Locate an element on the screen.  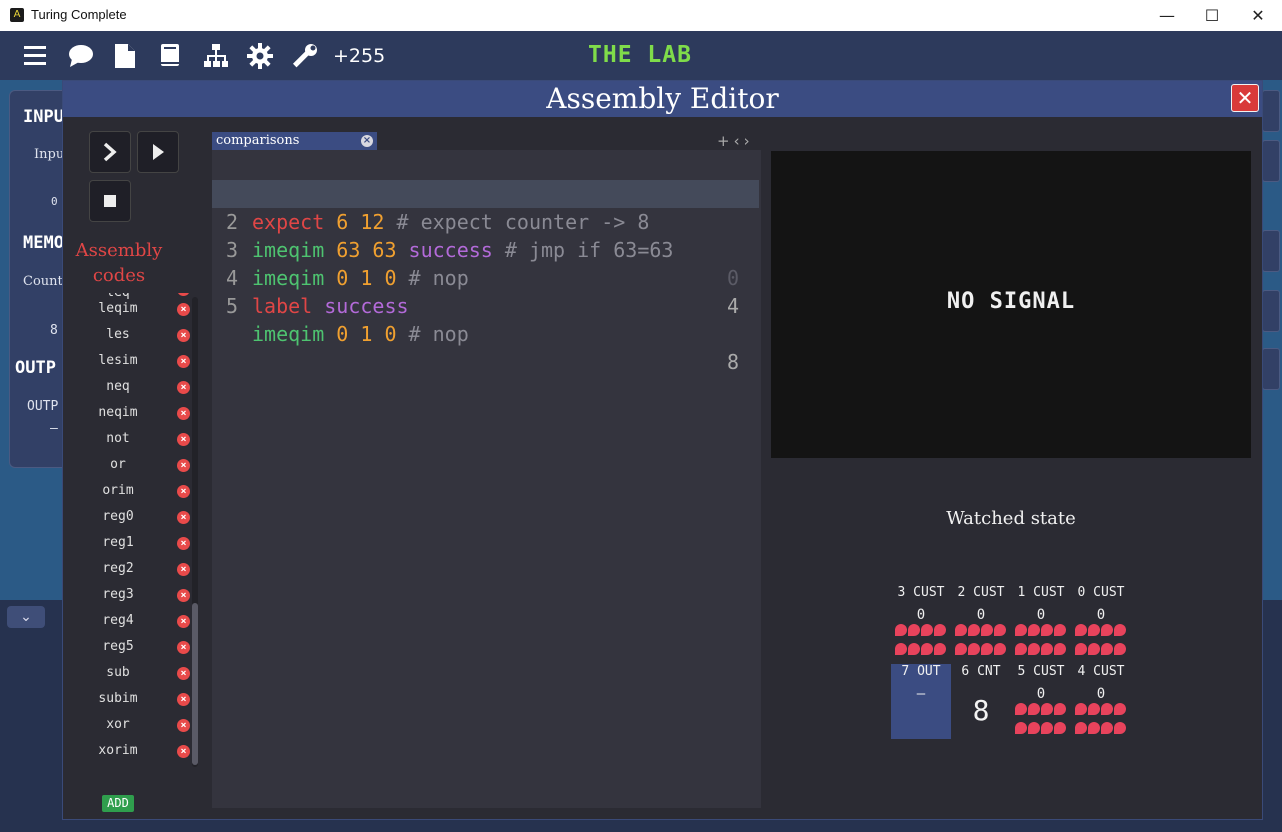
list-item: xorim × is located at coordinates (139, 752).